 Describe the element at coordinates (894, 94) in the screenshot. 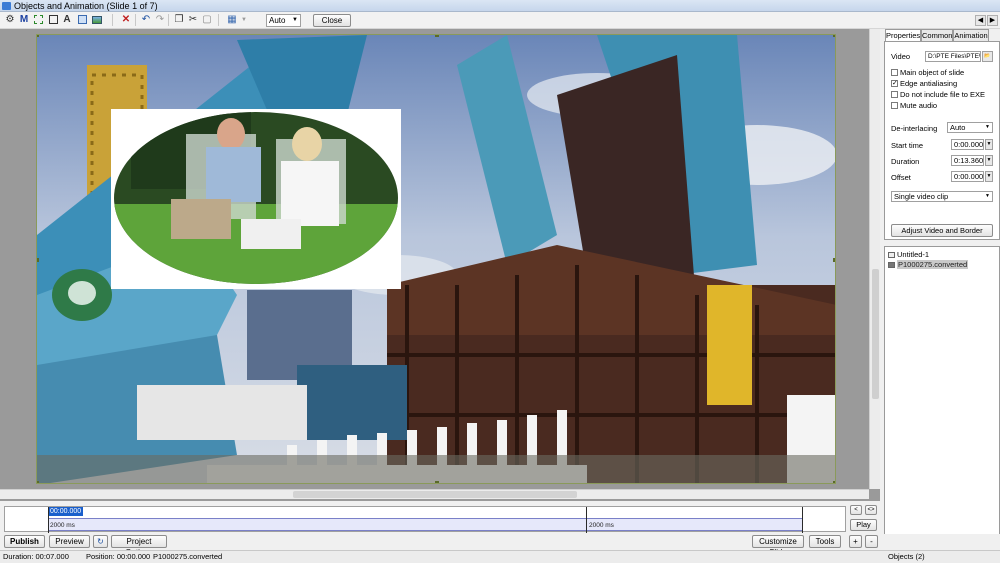

I see `exclude-exe-checkbox` at that location.